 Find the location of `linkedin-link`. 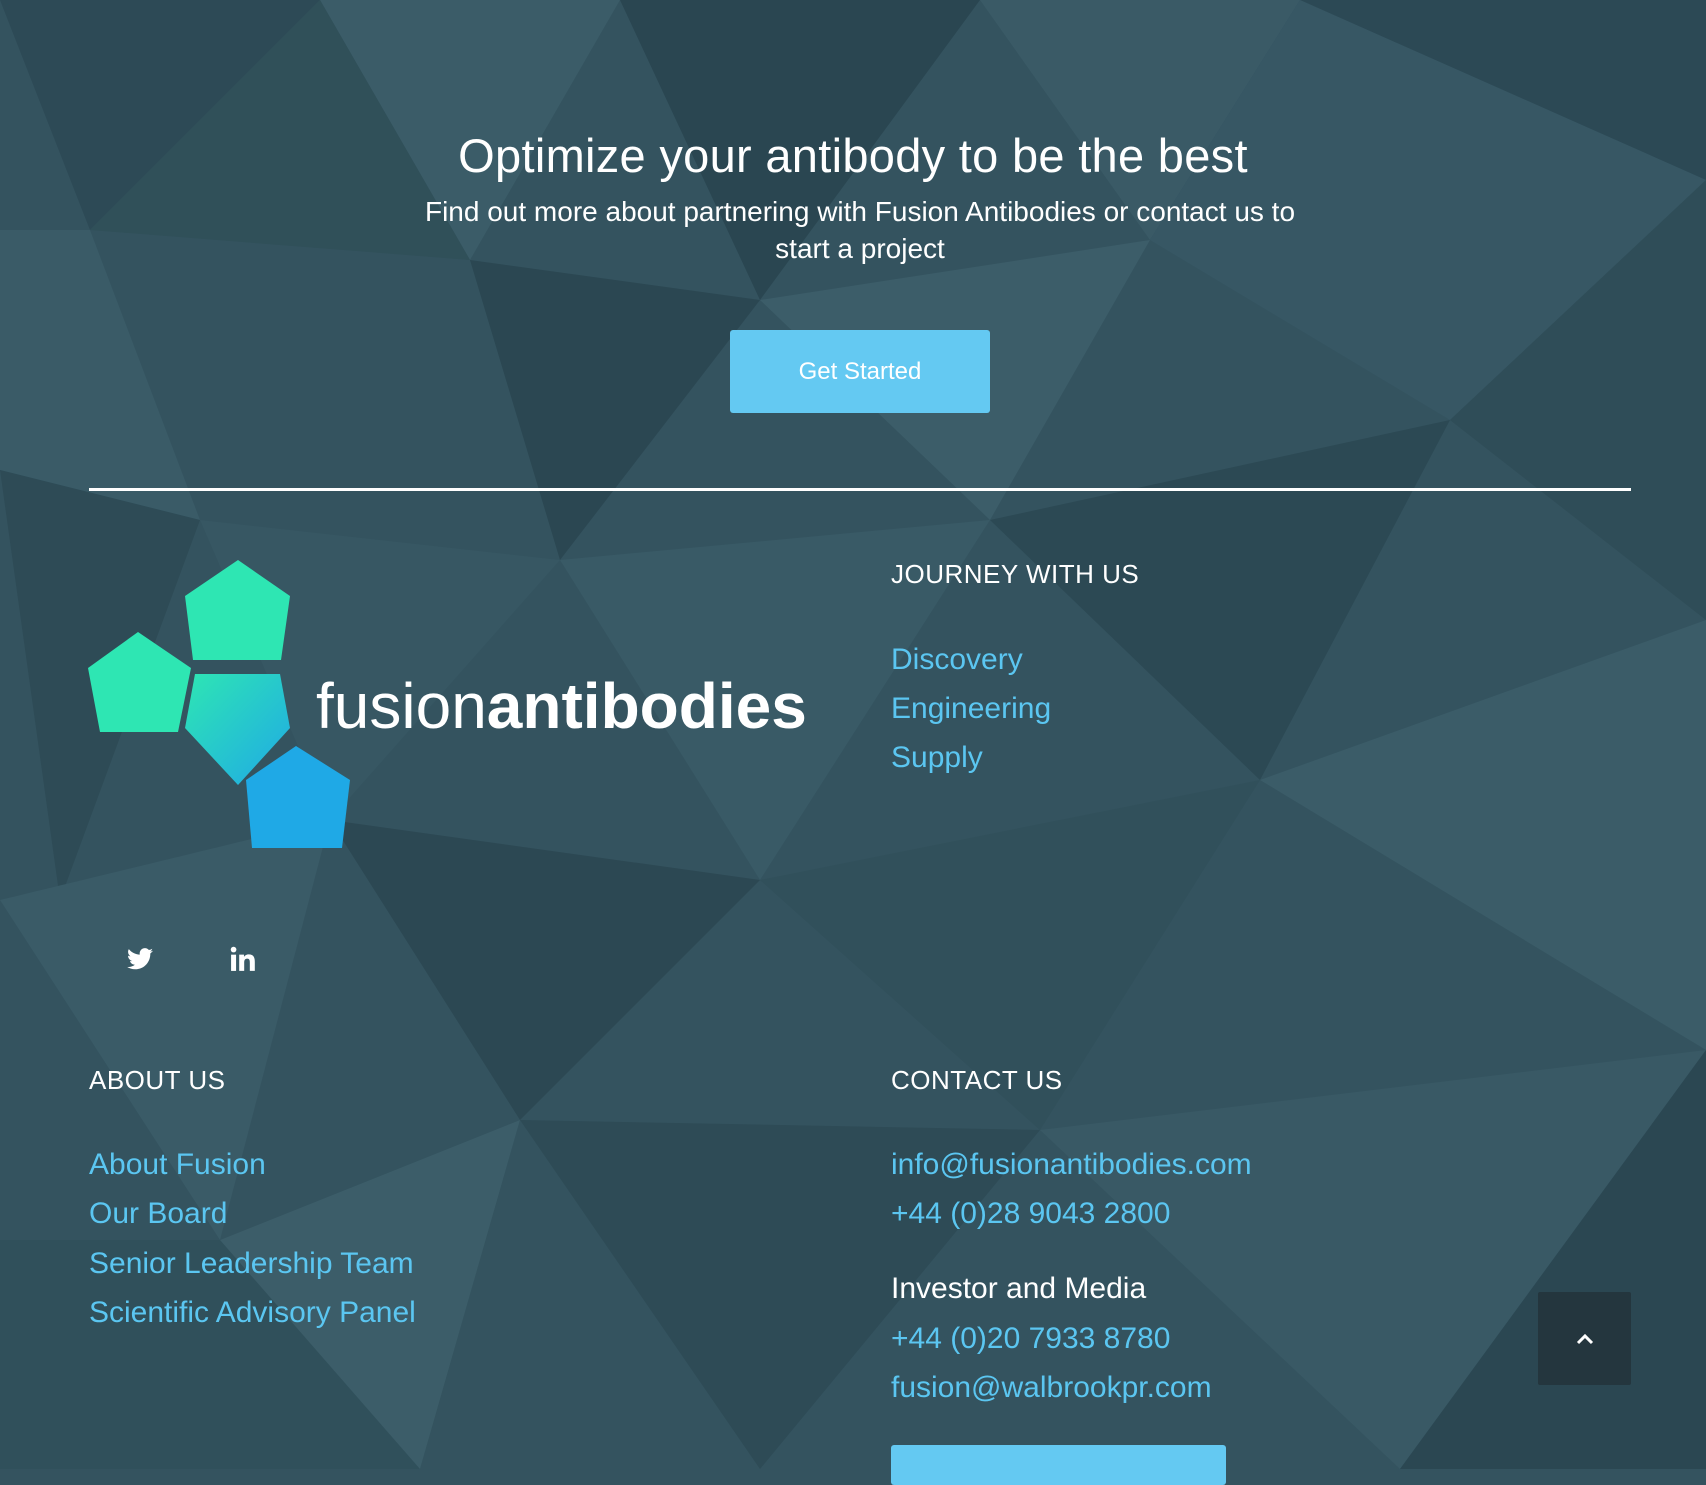

linkedin-link is located at coordinates (243, 959).